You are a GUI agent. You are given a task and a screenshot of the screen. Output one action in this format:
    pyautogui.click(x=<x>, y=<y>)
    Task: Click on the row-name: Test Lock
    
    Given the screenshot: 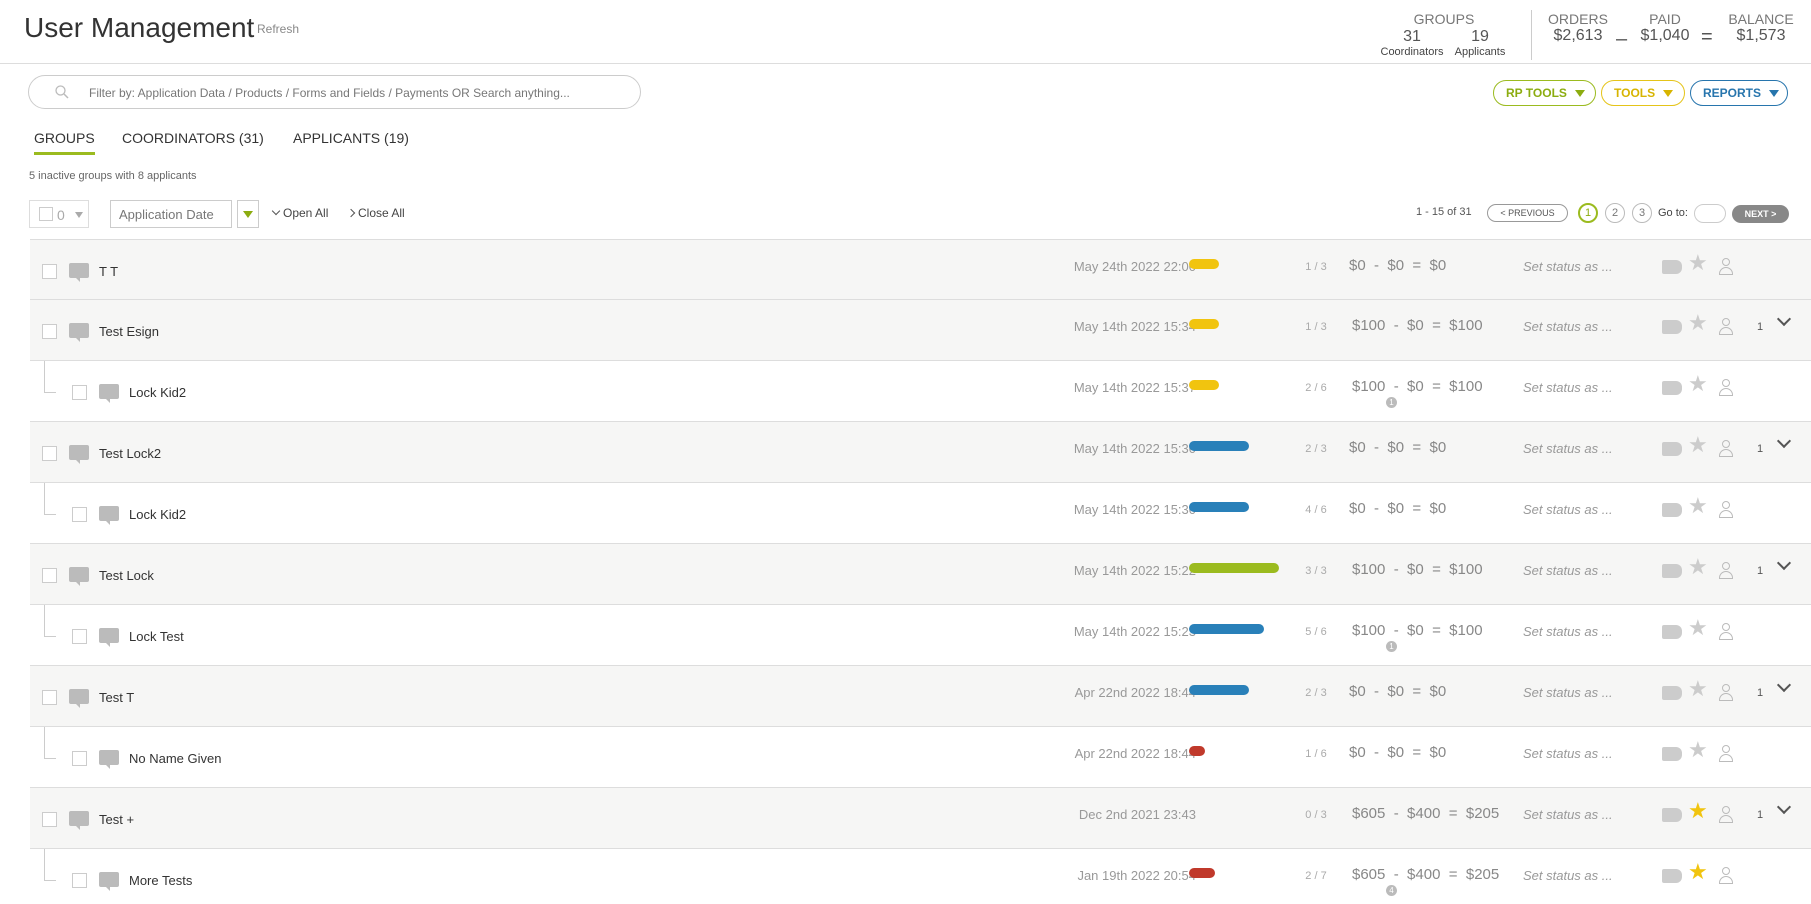 What is the action you would take?
    pyautogui.click(x=126, y=575)
    